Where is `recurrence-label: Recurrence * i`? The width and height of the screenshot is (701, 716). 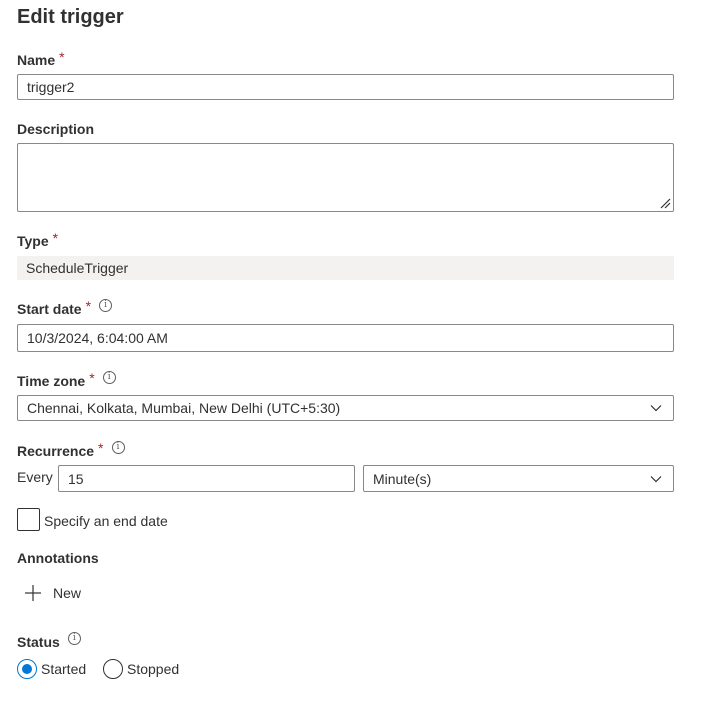
recurrence-label: Recurrence * i is located at coordinates (71, 449).